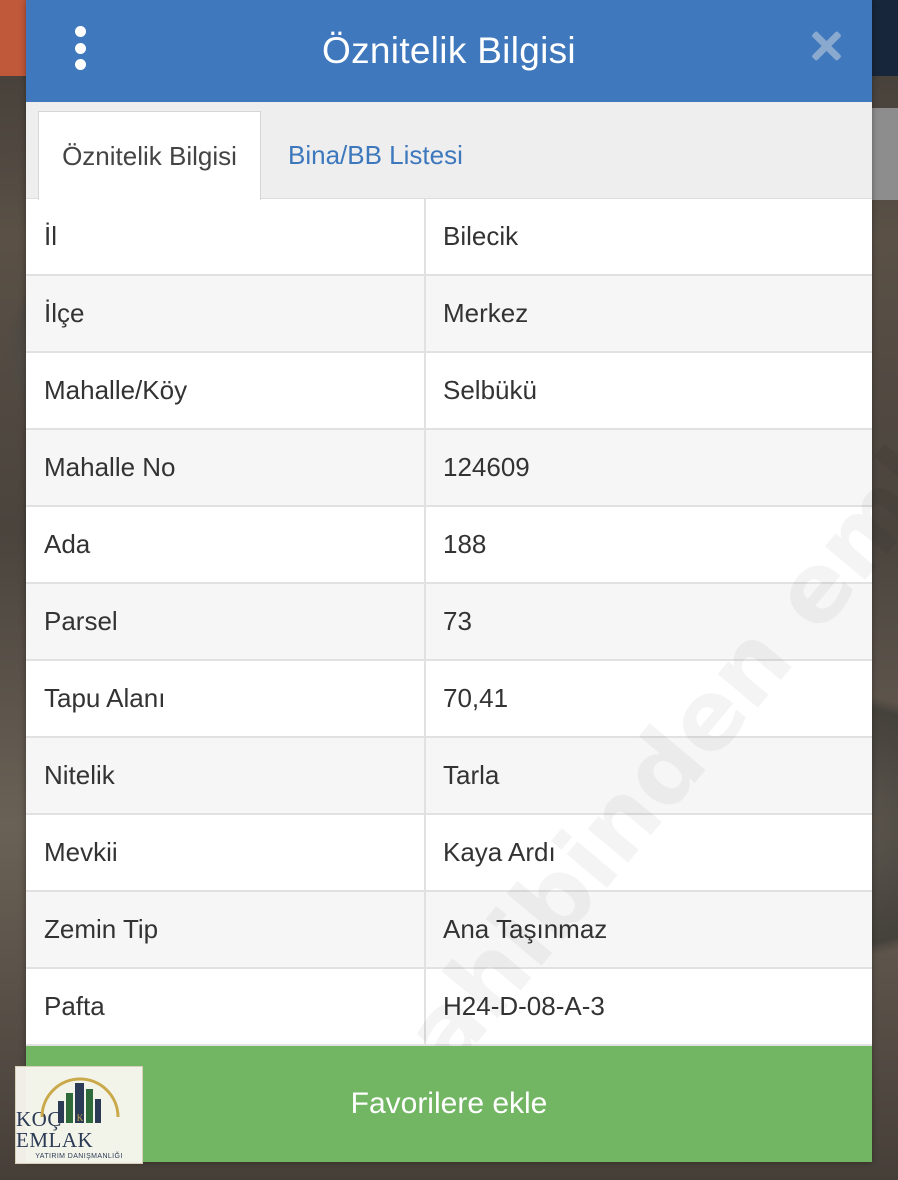 The height and width of the screenshot is (1180, 898). I want to click on row-label: Zemin Tip, so click(226, 929).